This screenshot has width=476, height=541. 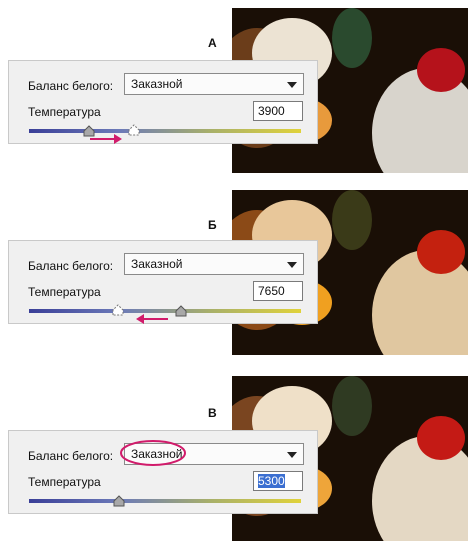 I want to click on arrow-right-icon, so click(x=106, y=139).